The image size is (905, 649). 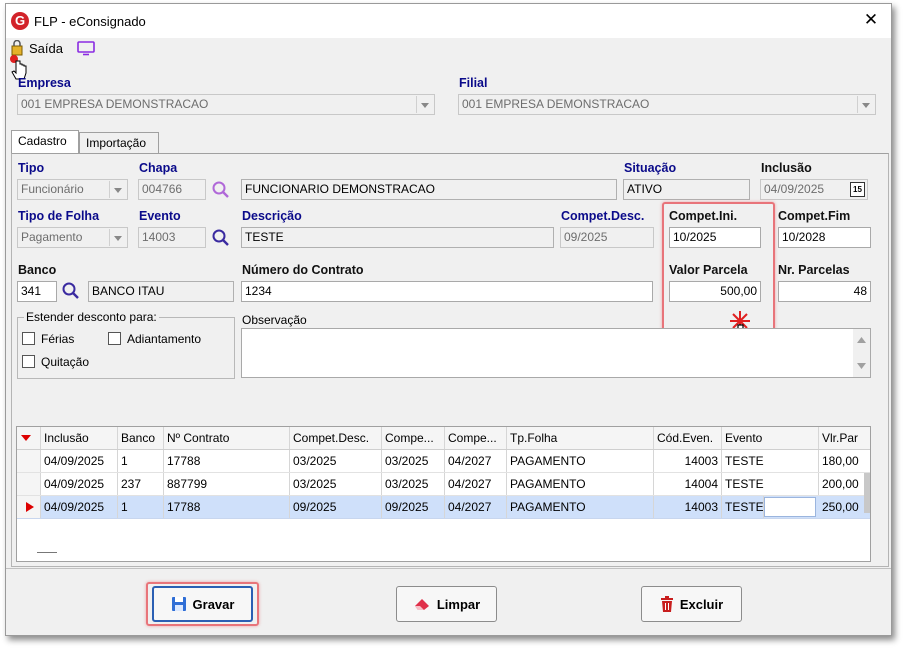 What do you see at coordinates (115, 104) in the screenshot?
I see `empresa-value: 001 EMPRESA DEMONSTRACAO` at bounding box center [115, 104].